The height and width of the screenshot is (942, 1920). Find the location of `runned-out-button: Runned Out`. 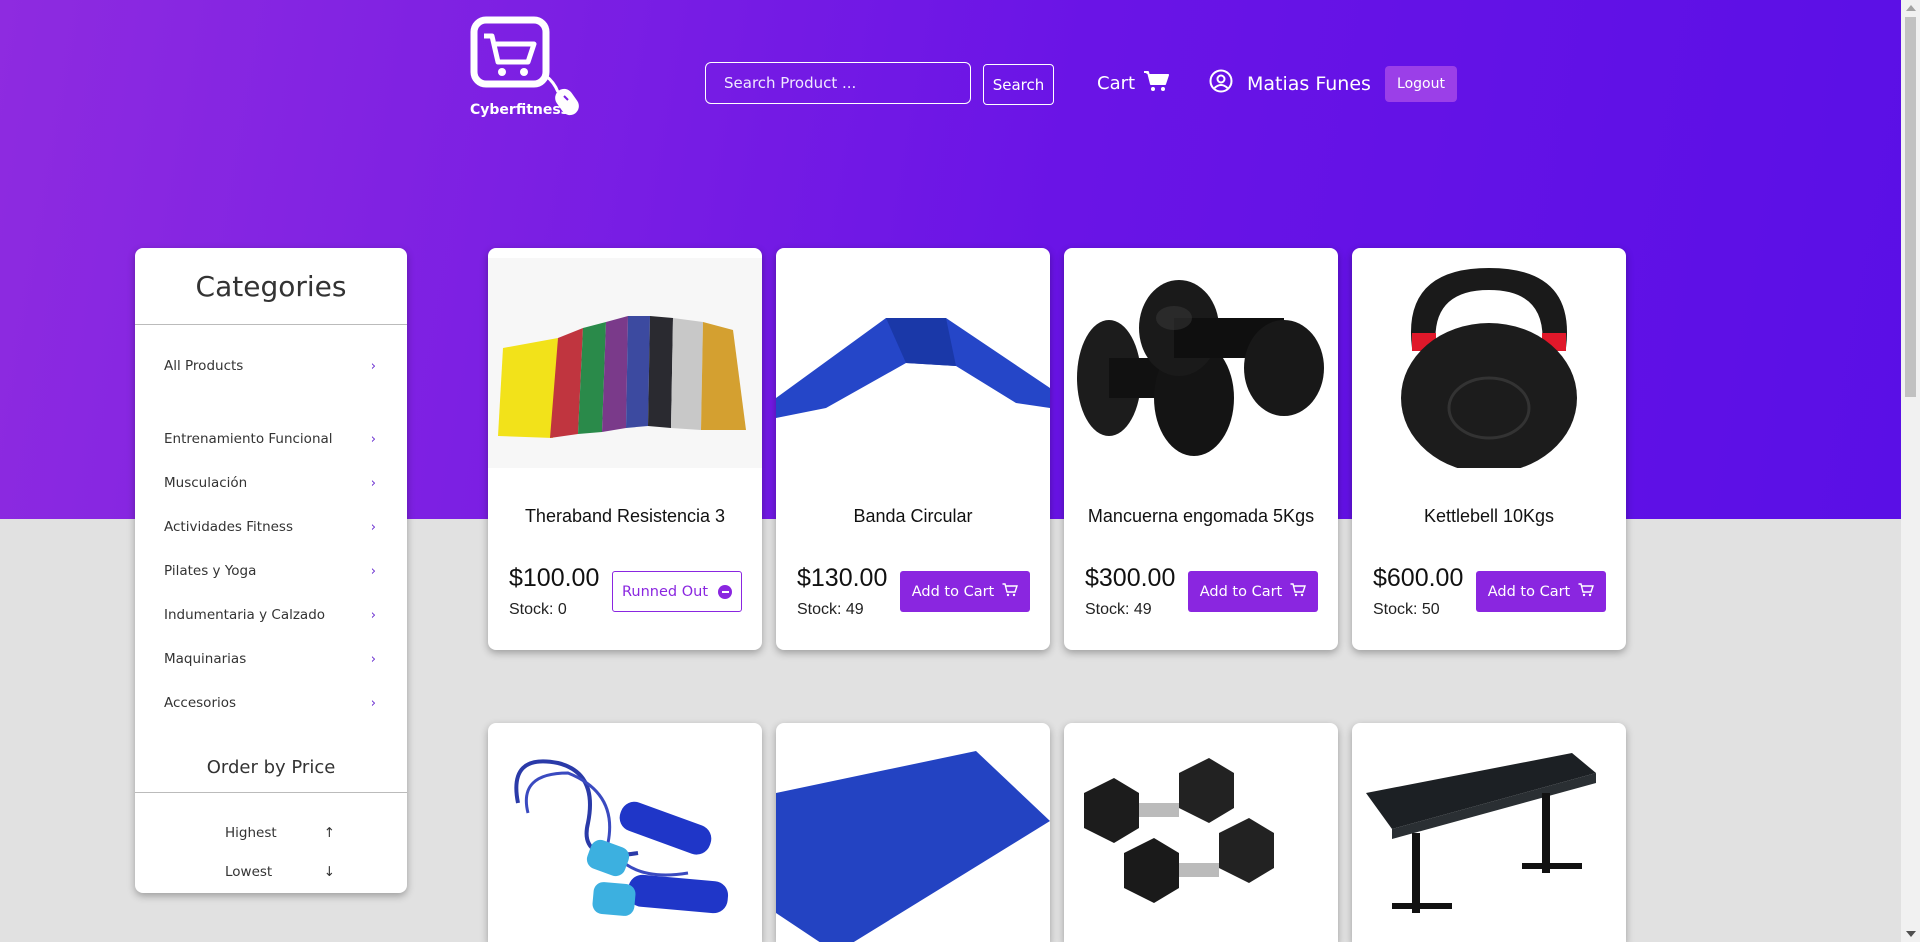

runned-out-button: Runned Out is located at coordinates (677, 591).